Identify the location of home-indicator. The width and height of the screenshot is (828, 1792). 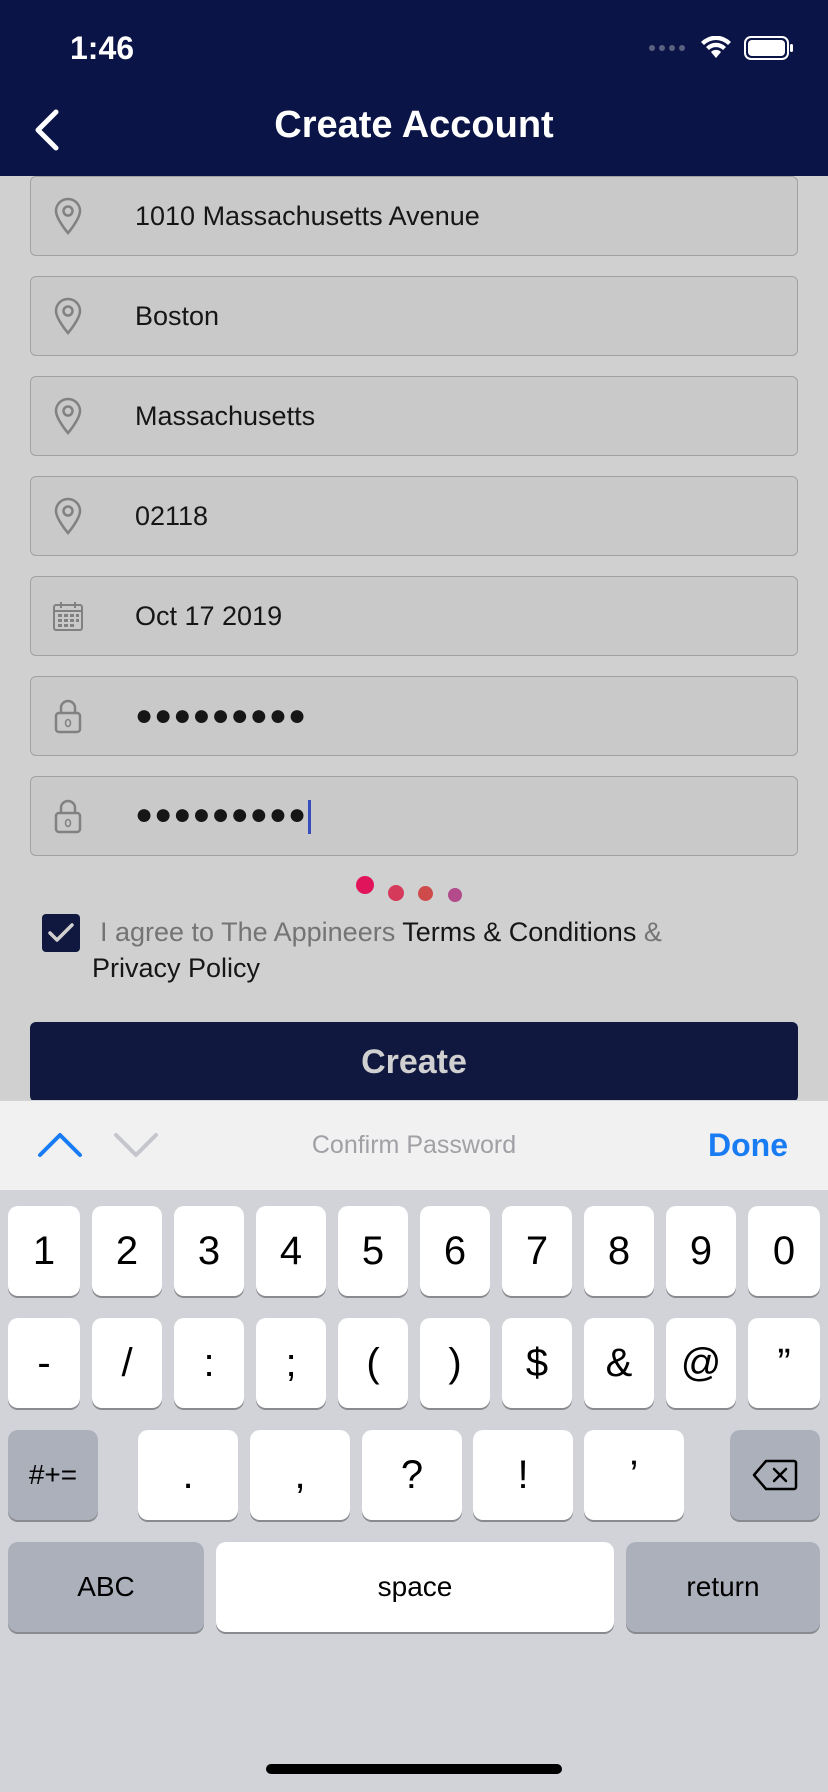
(414, 1769).